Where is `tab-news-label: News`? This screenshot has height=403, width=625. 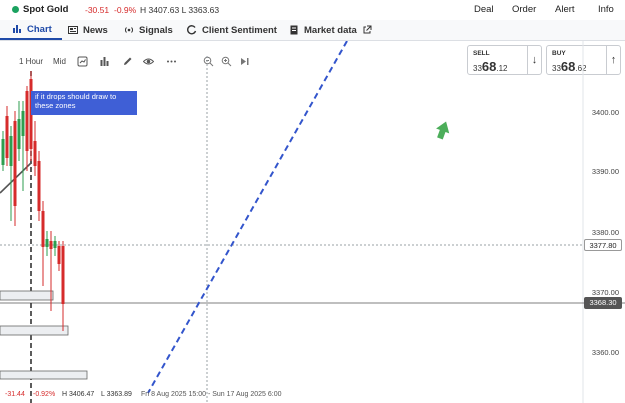 tab-news-label: News is located at coordinates (95, 30).